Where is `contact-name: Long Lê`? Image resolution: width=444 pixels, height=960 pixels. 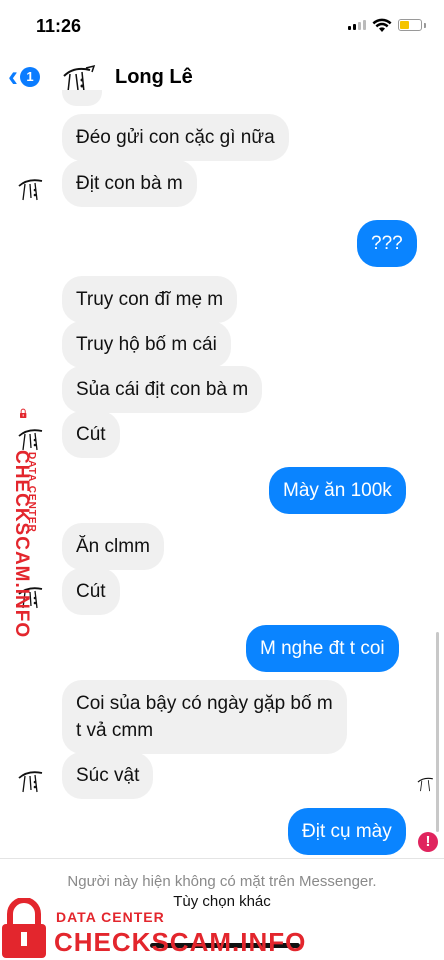 contact-name: Long Lê is located at coordinates (154, 77).